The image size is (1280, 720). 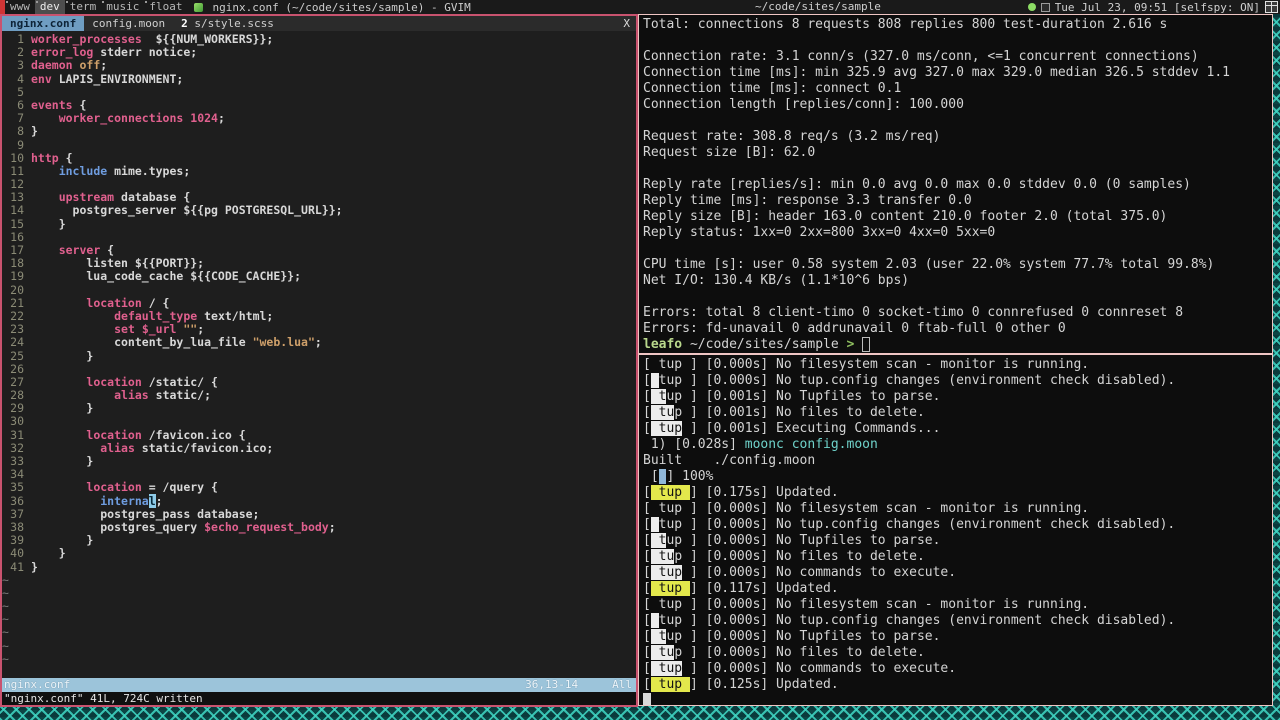 I want to click on terminal-line: Request rate: 308.8 req/s (3.2 ms/req), so click(x=955, y=137).